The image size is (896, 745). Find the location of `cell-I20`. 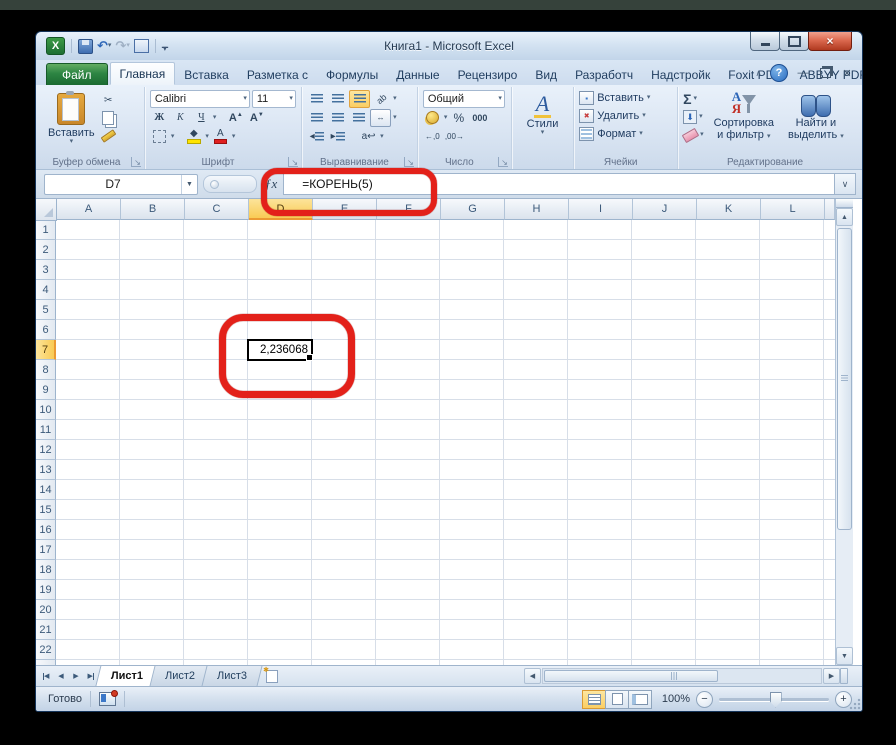

cell-I20 is located at coordinates (600, 610).